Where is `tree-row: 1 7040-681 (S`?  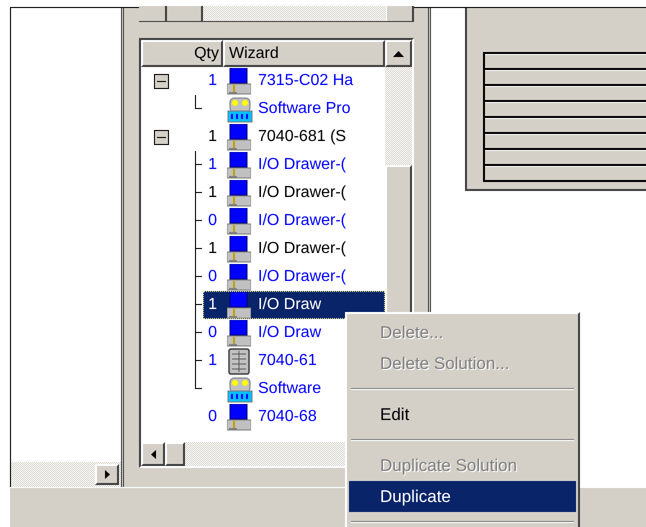
tree-row: 1 7040-681 (S is located at coordinates (294, 137).